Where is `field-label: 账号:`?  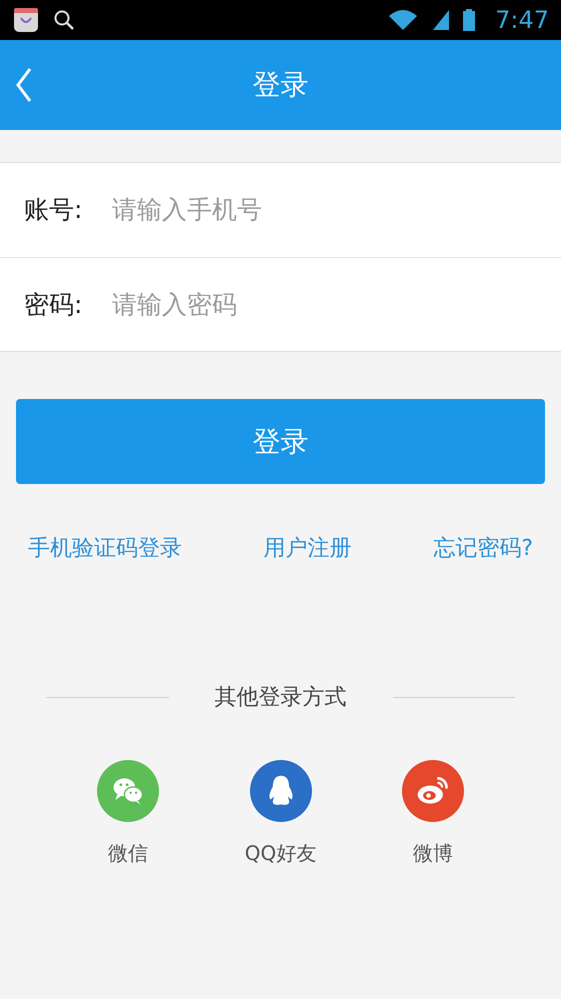
field-label: 账号: is located at coordinates (54, 210).